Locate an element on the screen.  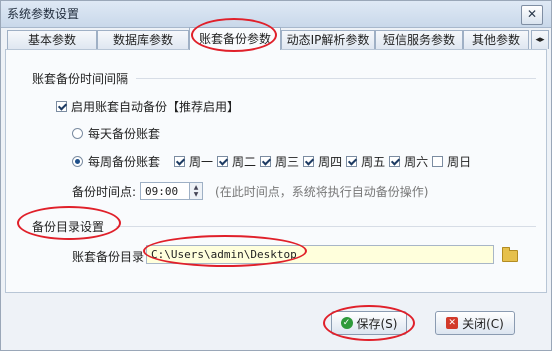
day-saturday: 周六 is located at coordinates (408, 161).